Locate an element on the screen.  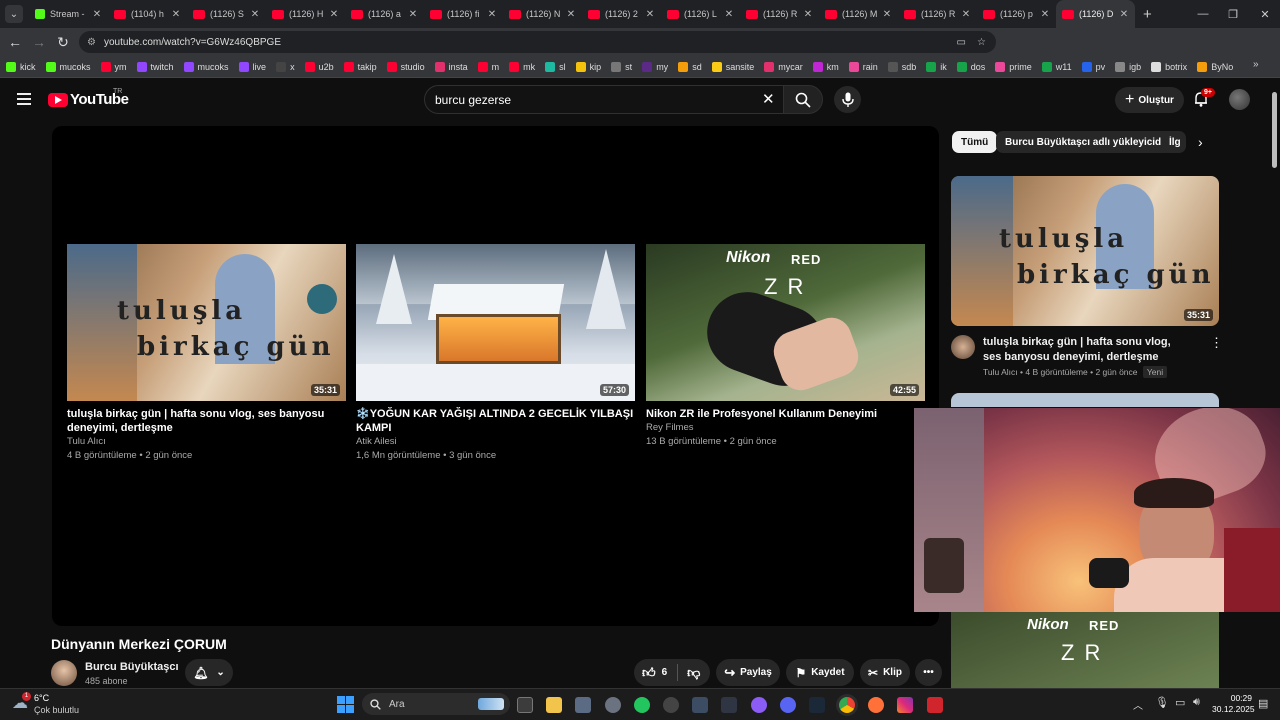
related-thumbnail-1: tuluşla birkaç gün 35:31 is located at coordinates (1085, 251).